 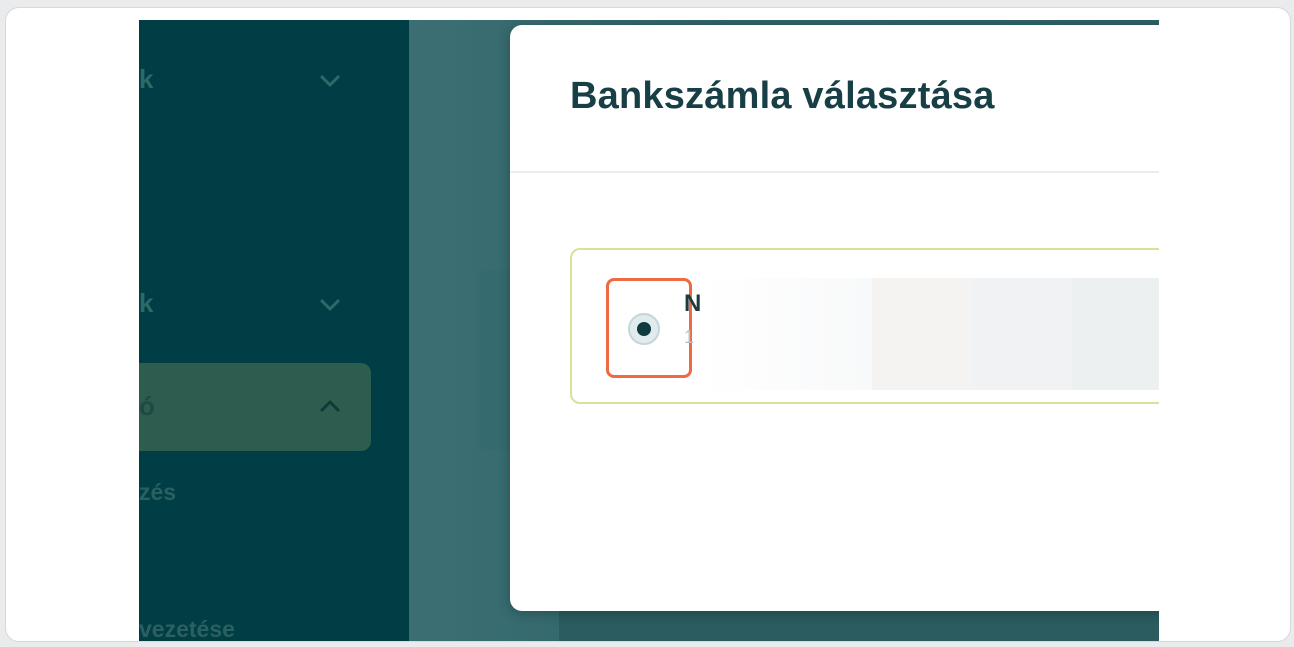 I want to click on click-highlight-box, so click(x=649, y=328).